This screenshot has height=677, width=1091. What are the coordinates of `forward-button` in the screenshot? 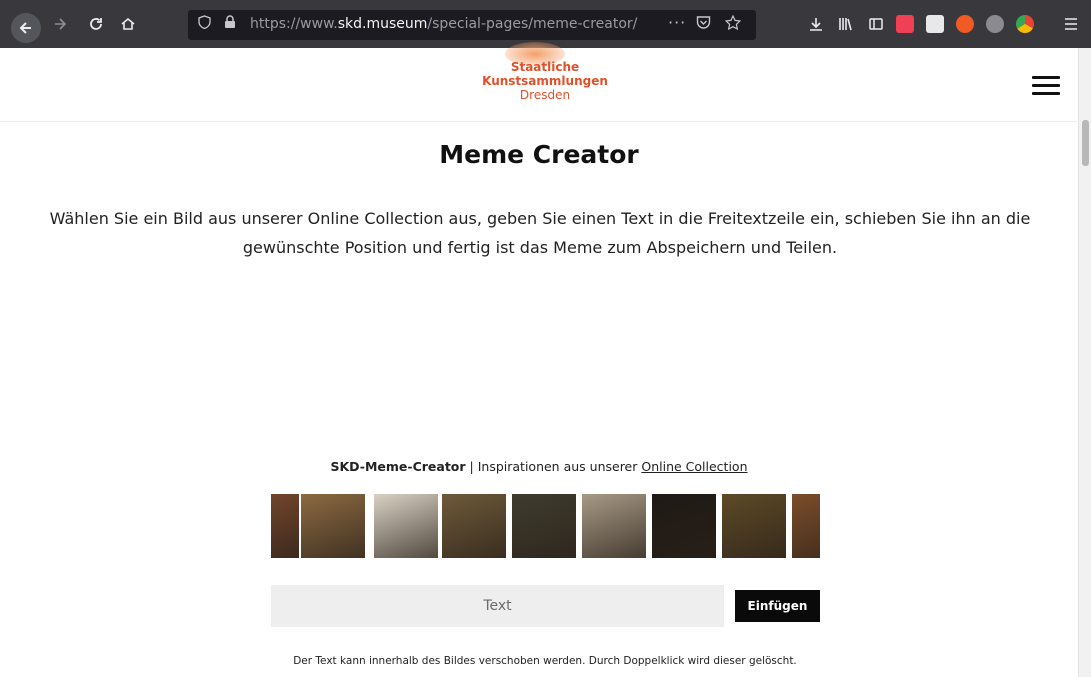 It's located at (60, 24).